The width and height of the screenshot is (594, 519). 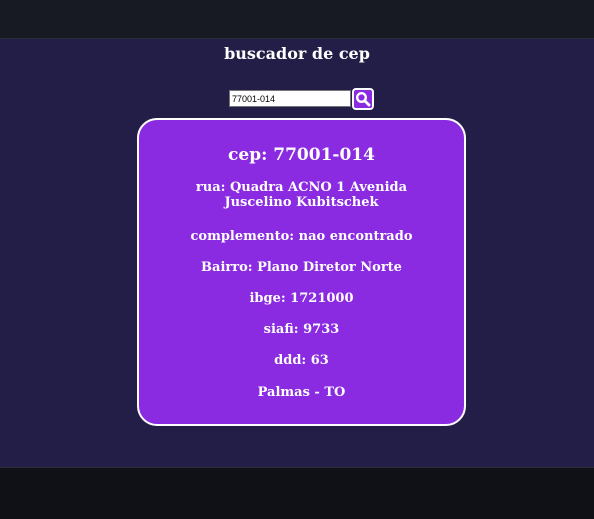 I want to click on search-bar, so click(x=301, y=98).